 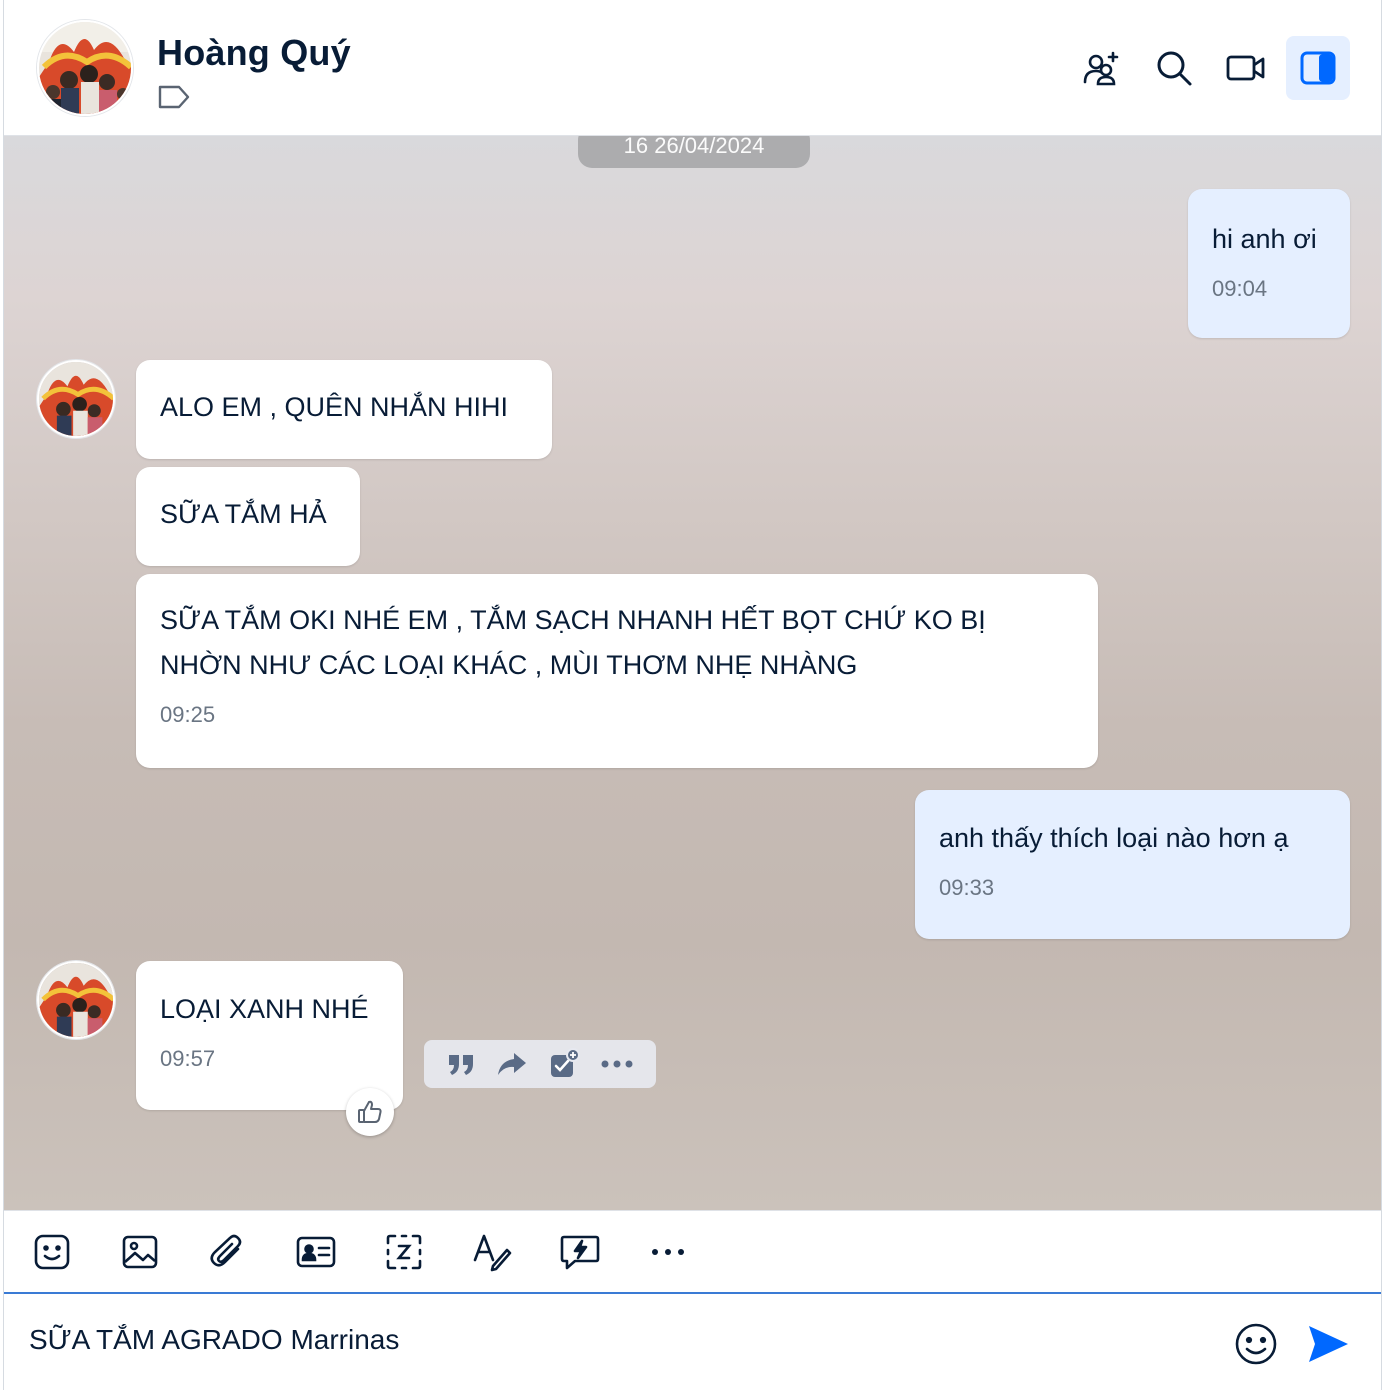 I want to click on format-text-icon, so click(x=492, y=1252).